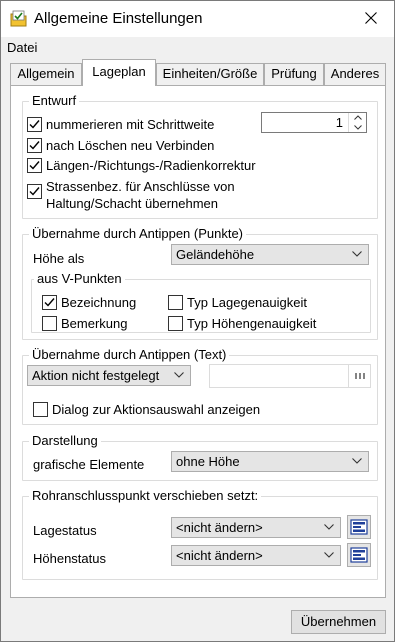  Describe the element at coordinates (156, 409) in the screenshot. I see `label-dialog: Dialog zur Aktionsauswahl anzeigen` at that location.